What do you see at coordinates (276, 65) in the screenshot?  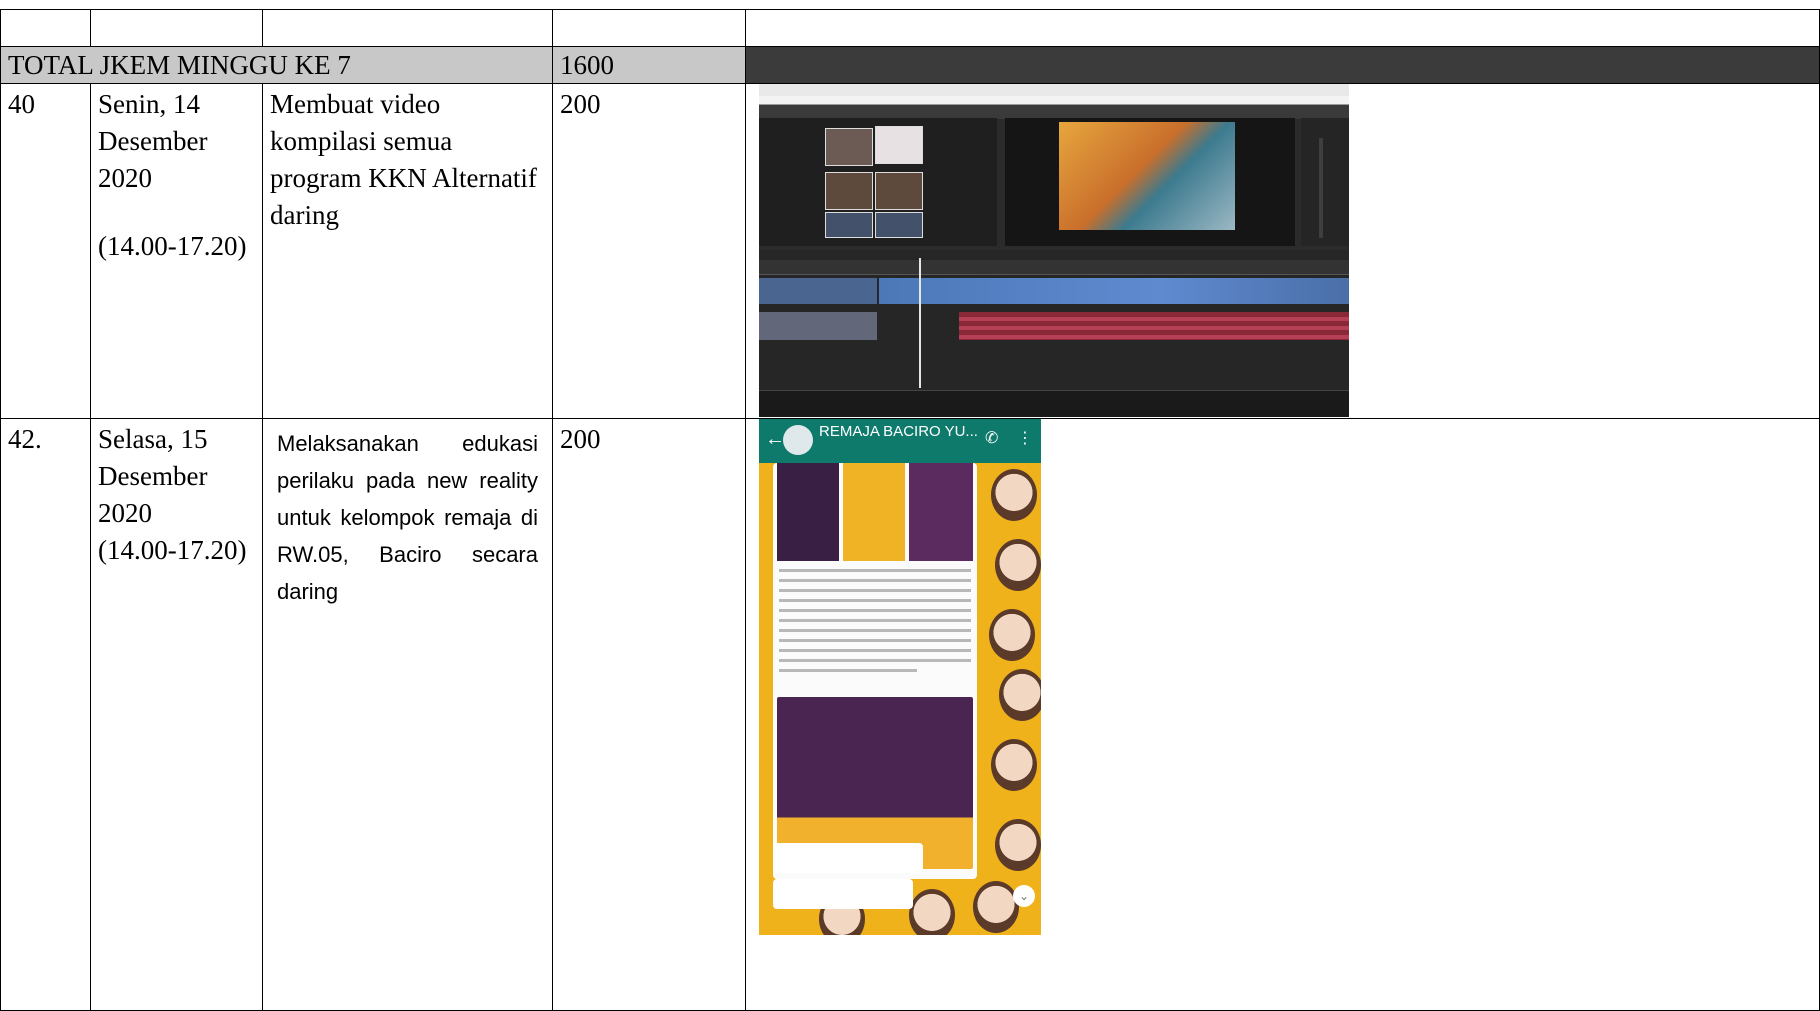 I see `weekly-total-label: TOTAL JKEM MINGGU KE 7` at bounding box center [276, 65].